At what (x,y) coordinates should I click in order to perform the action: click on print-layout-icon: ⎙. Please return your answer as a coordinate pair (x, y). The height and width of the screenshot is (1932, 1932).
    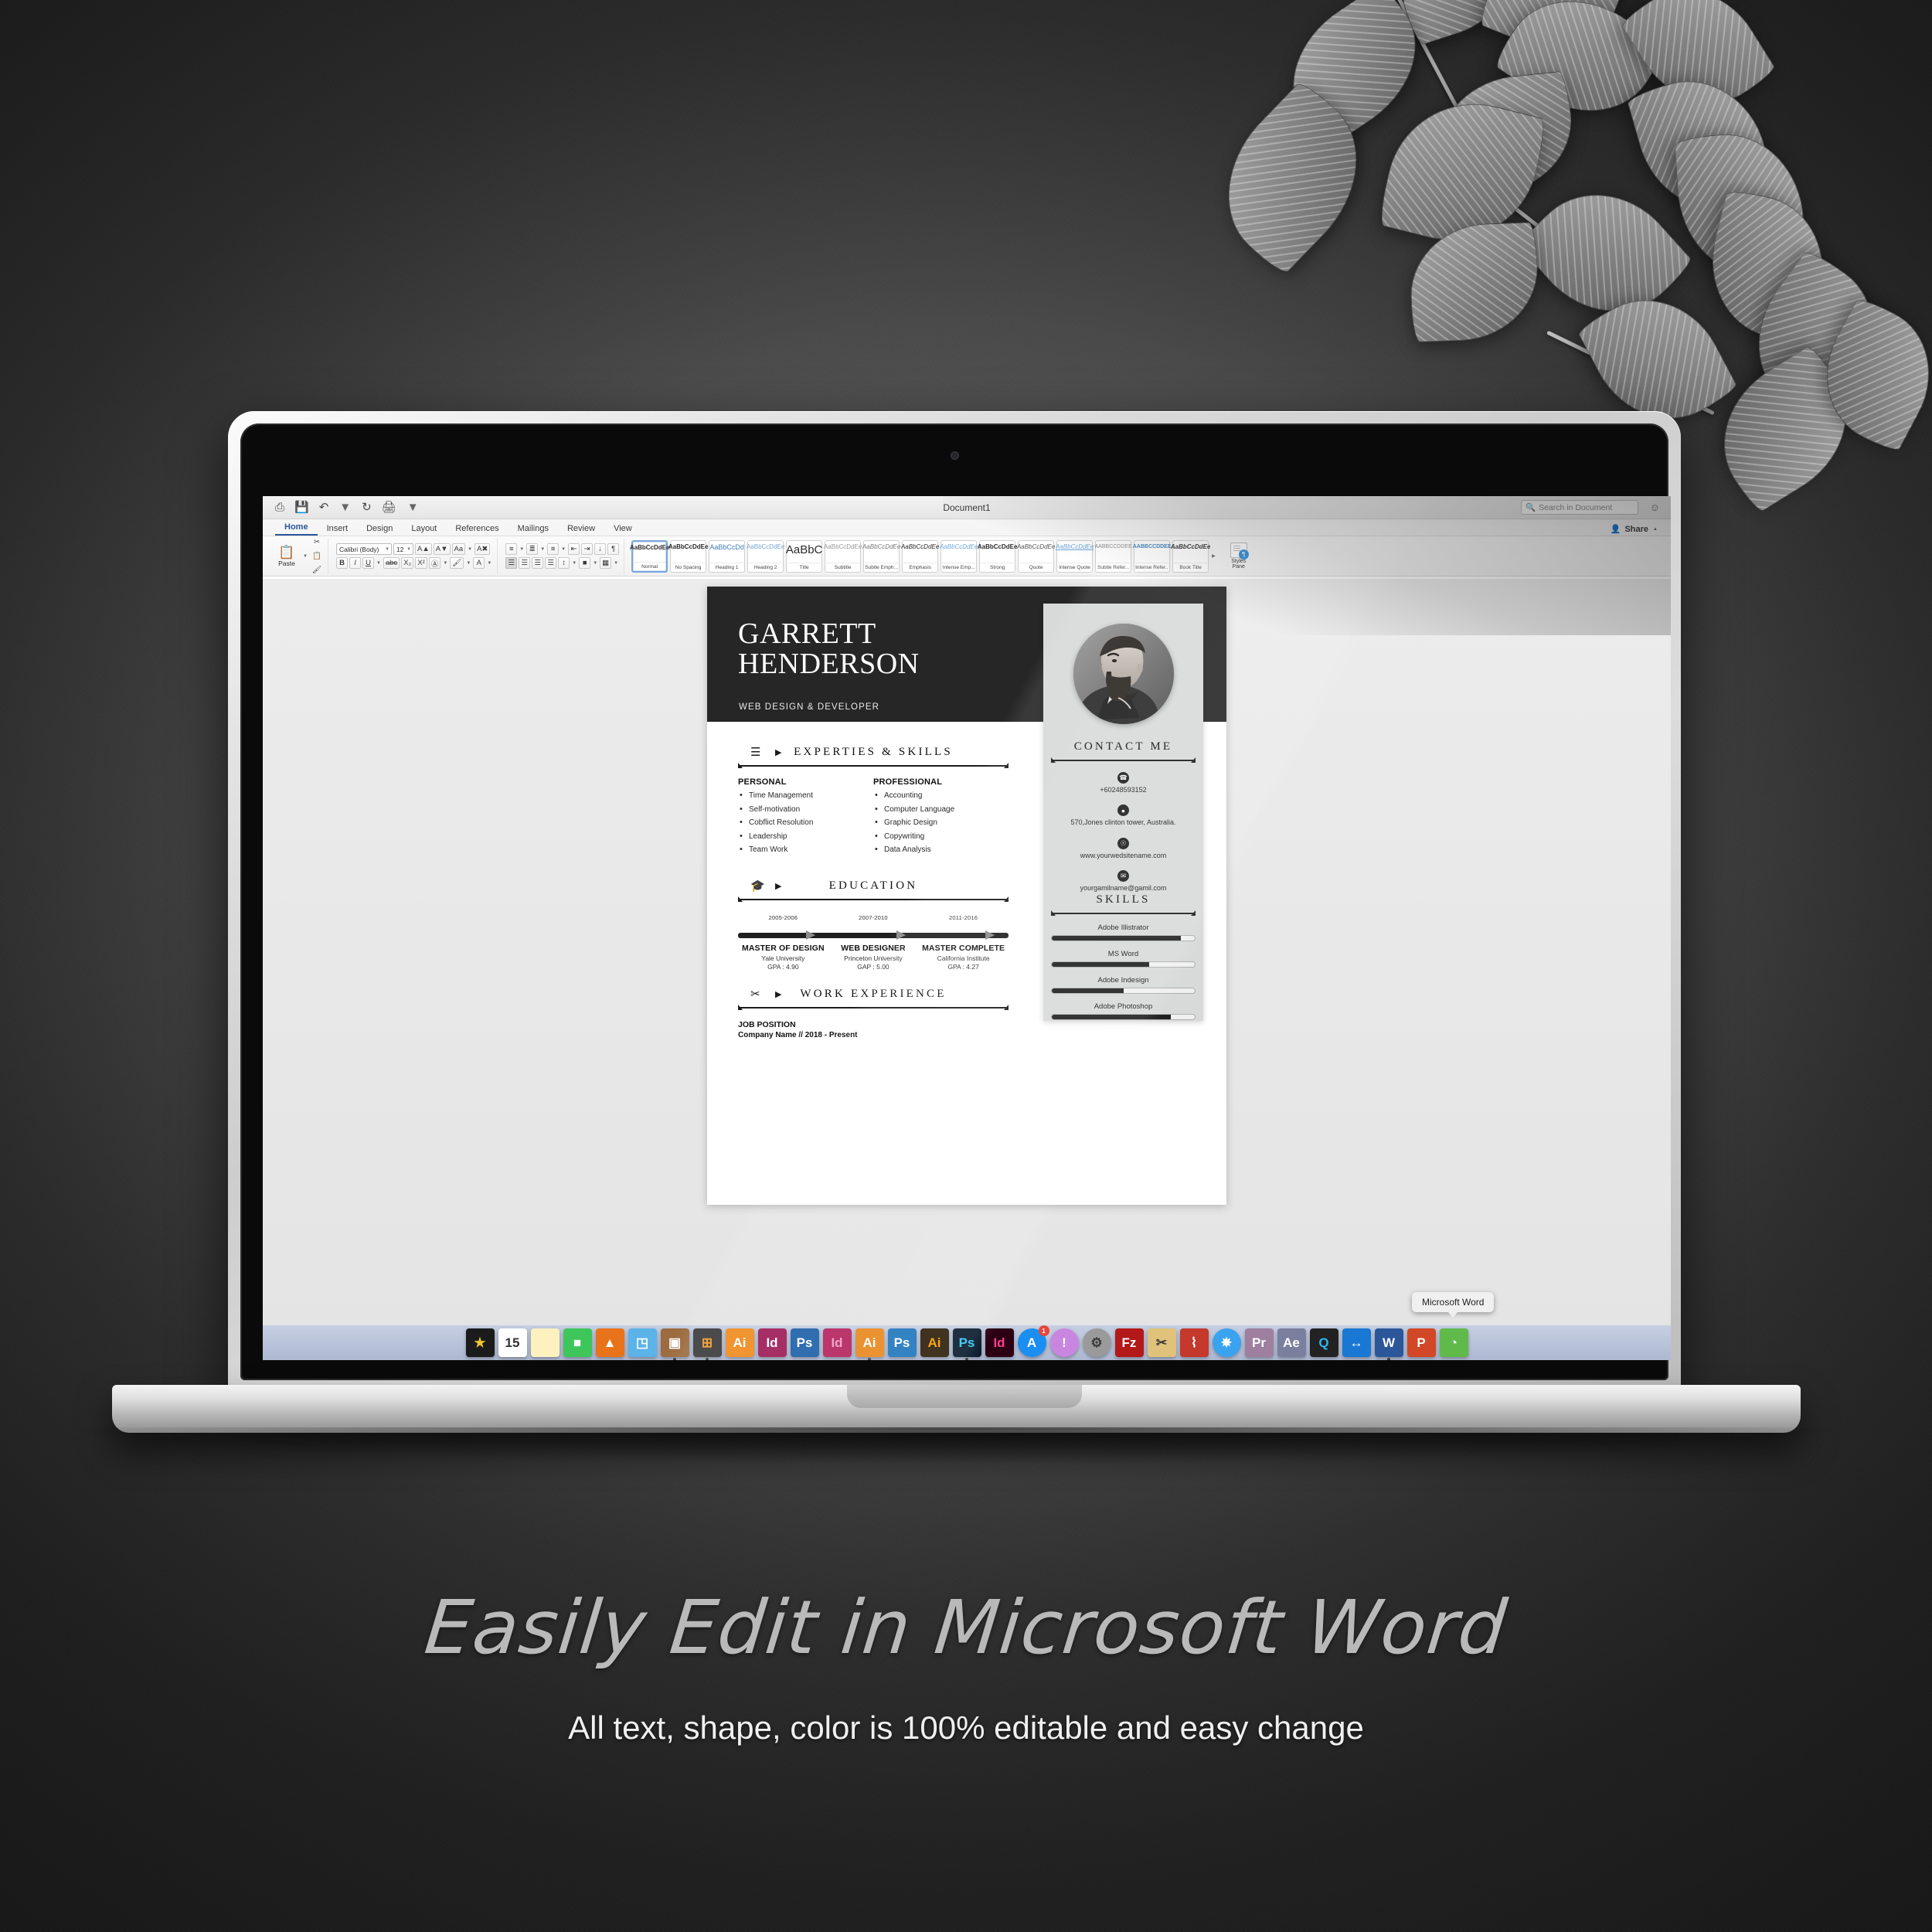
    Looking at the image, I should click on (280, 507).